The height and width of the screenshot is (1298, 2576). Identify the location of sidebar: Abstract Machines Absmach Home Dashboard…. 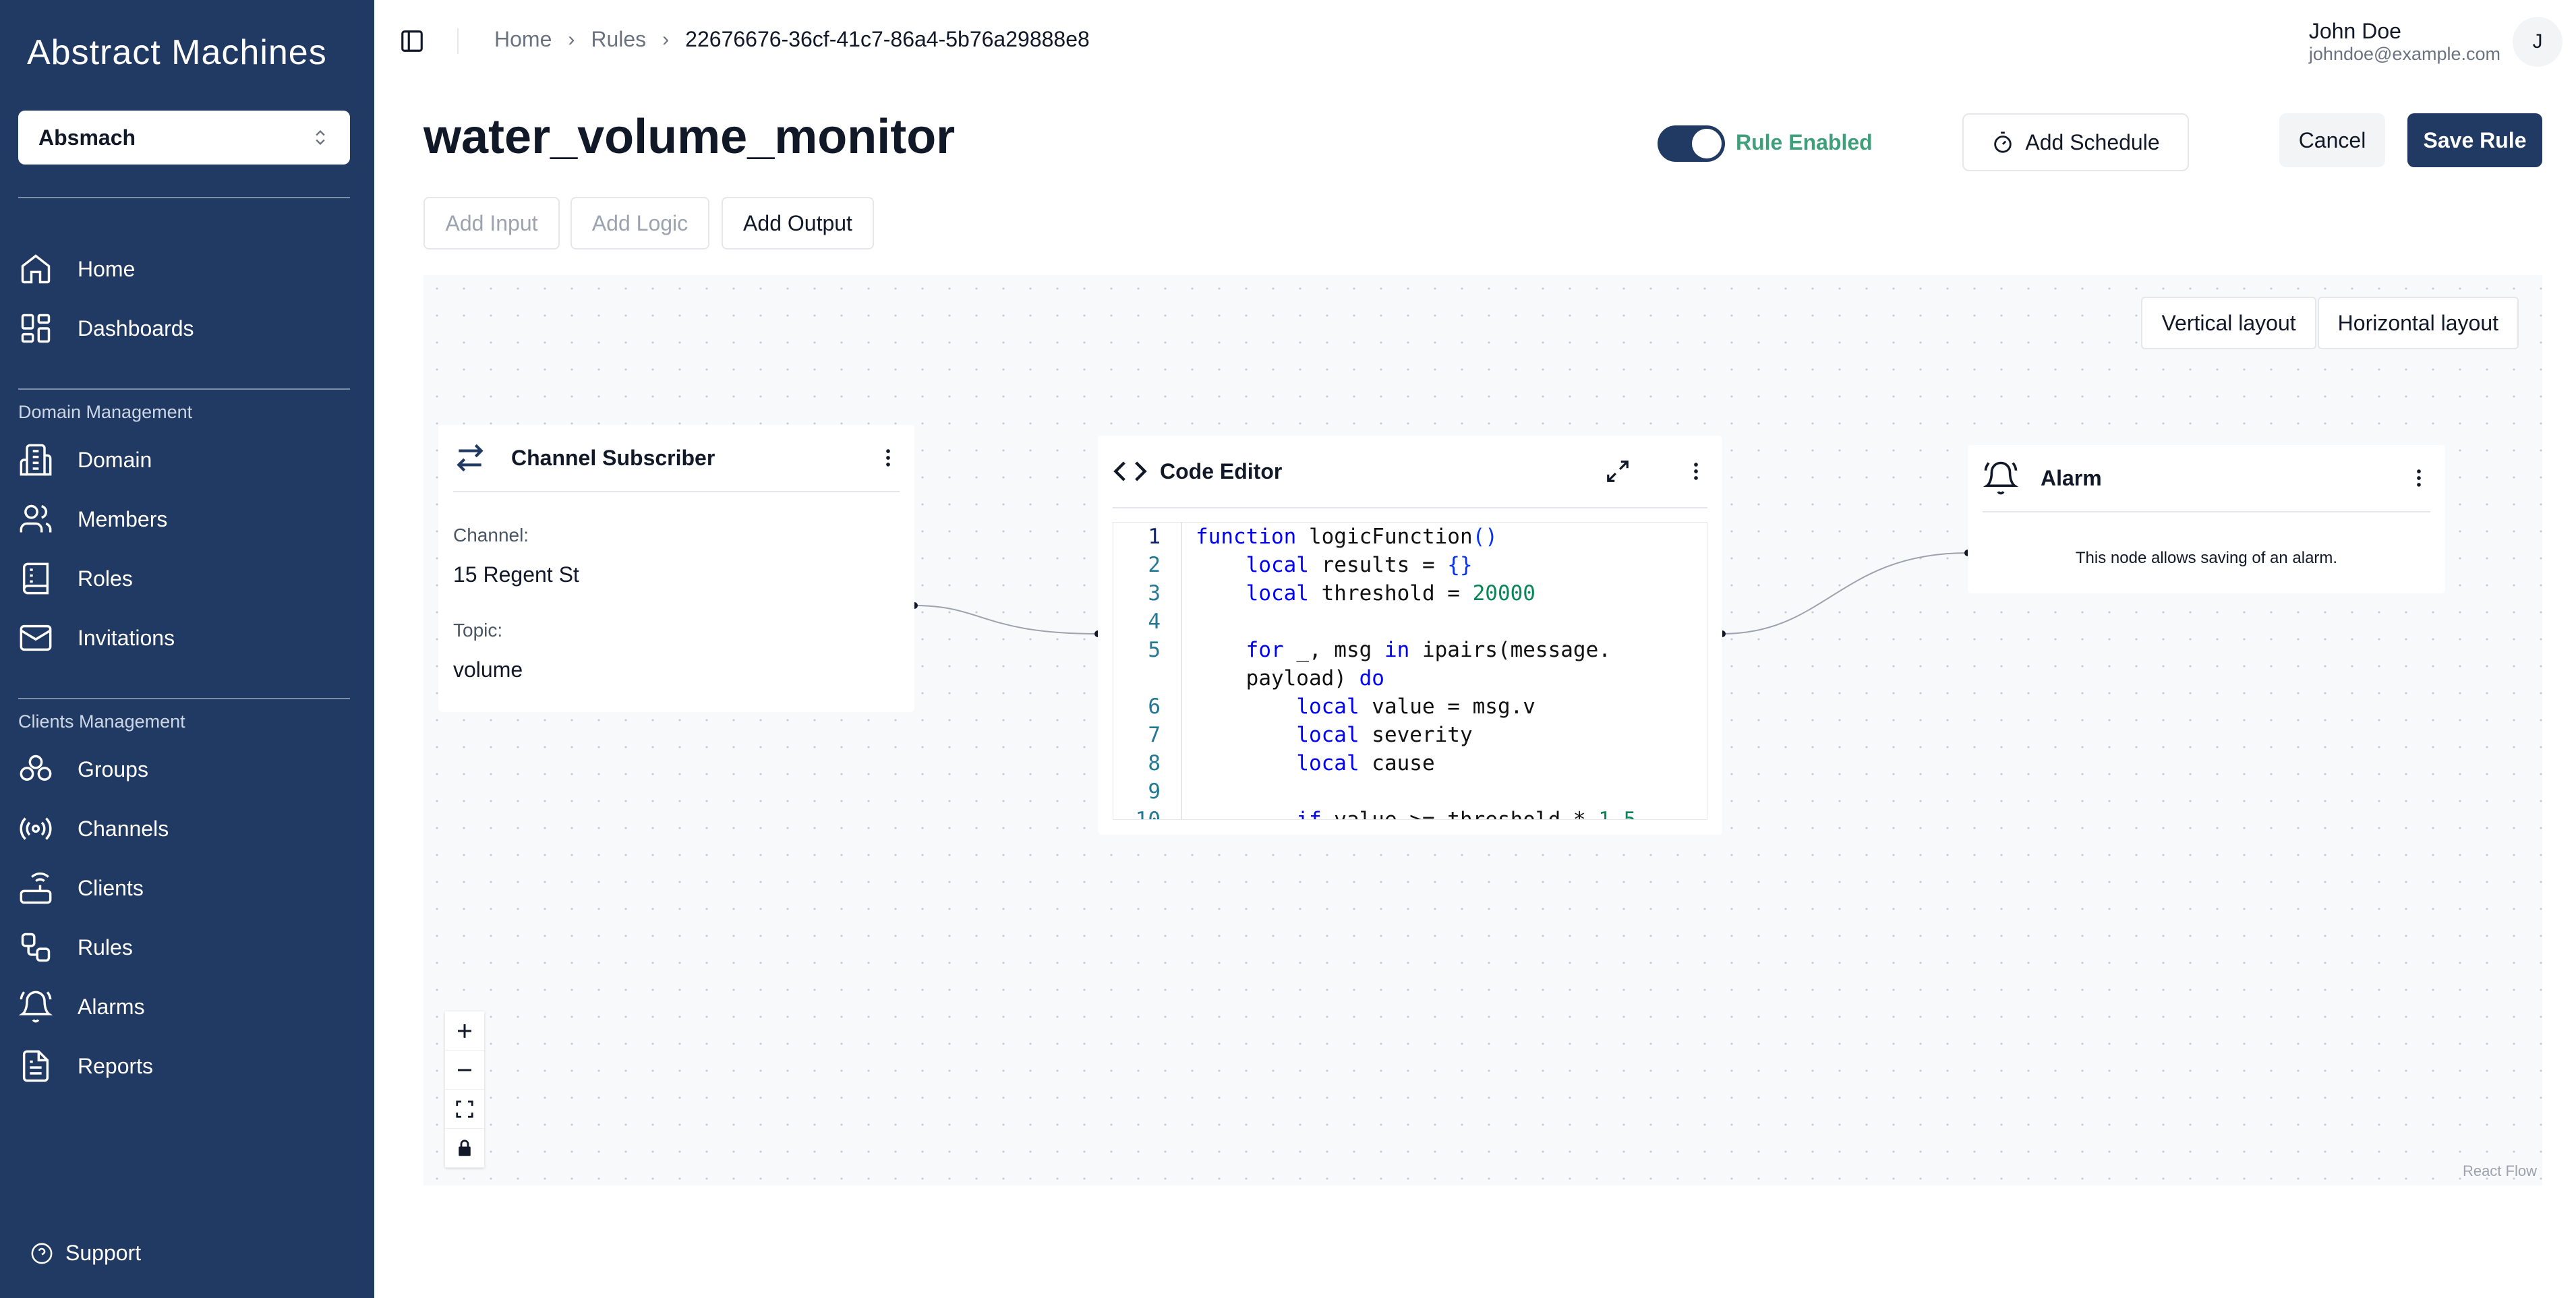
(187, 649).